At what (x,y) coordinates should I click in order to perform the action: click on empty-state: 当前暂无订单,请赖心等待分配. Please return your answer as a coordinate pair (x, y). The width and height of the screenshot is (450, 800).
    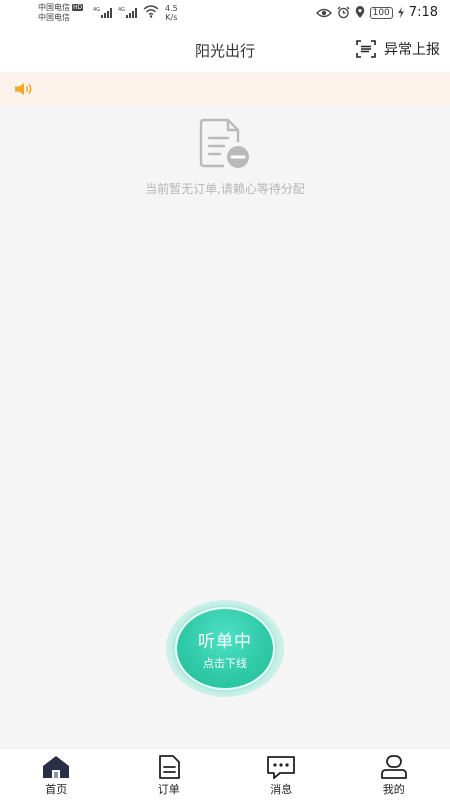
    Looking at the image, I should click on (225, 157).